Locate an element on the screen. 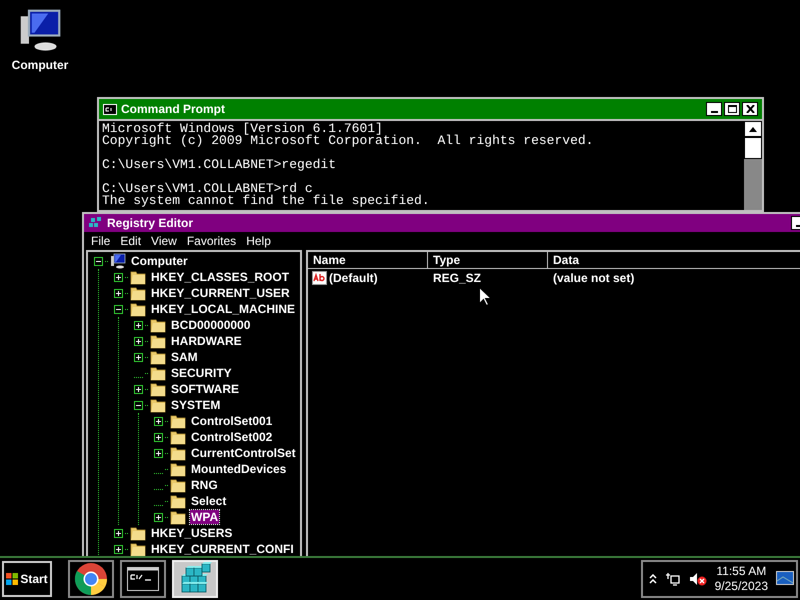 Image resolution: width=800 pixels, height=600 pixels. tree-item: SAM is located at coordinates (184, 357).